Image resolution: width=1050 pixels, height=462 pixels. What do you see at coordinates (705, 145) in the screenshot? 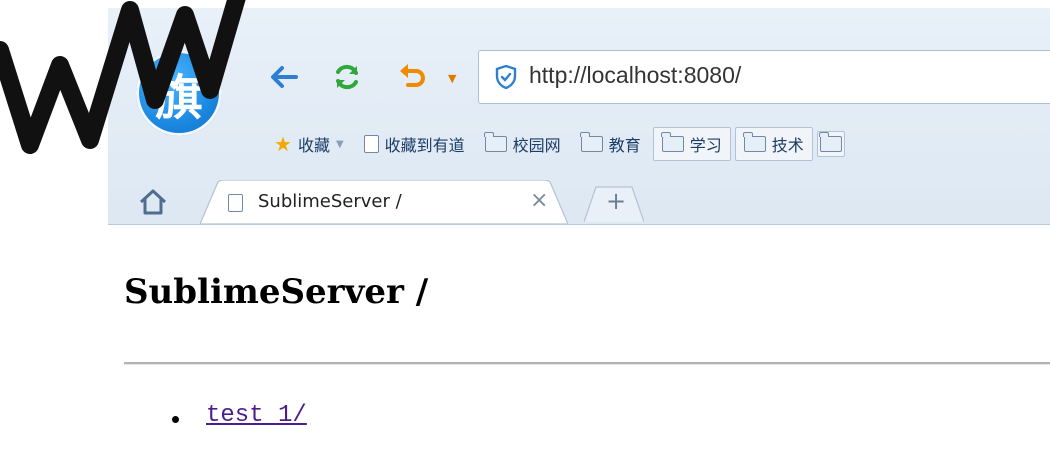
I see `bookmark-label: 学习` at bounding box center [705, 145].